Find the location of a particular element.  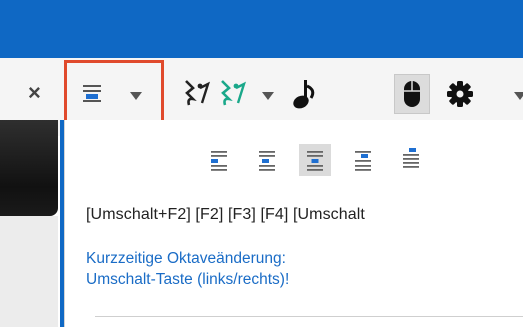

octave-hint-line-1: Kurzzeitige Oktaveänderung: is located at coordinates (186, 258).